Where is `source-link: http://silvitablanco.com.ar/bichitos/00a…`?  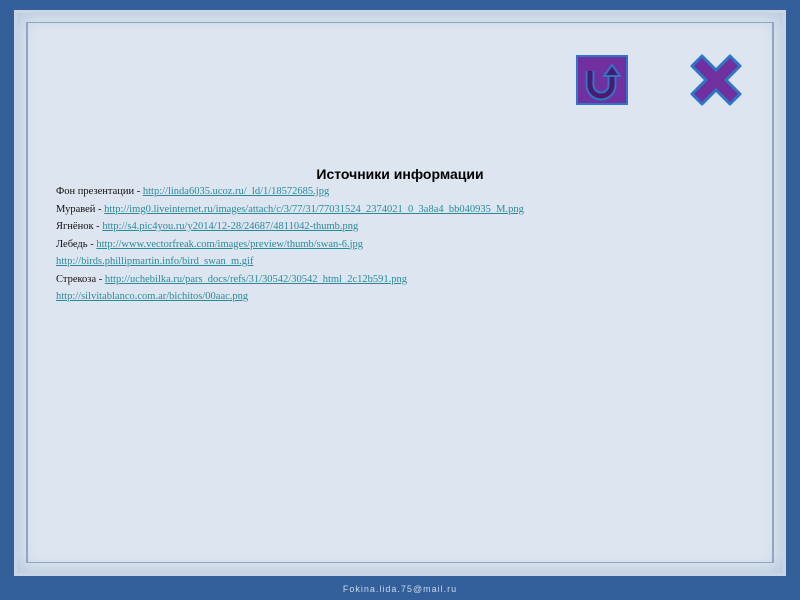
source-link: http://silvitablanco.com.ar/bichitos/00a… is located at coordinates (152, 296).